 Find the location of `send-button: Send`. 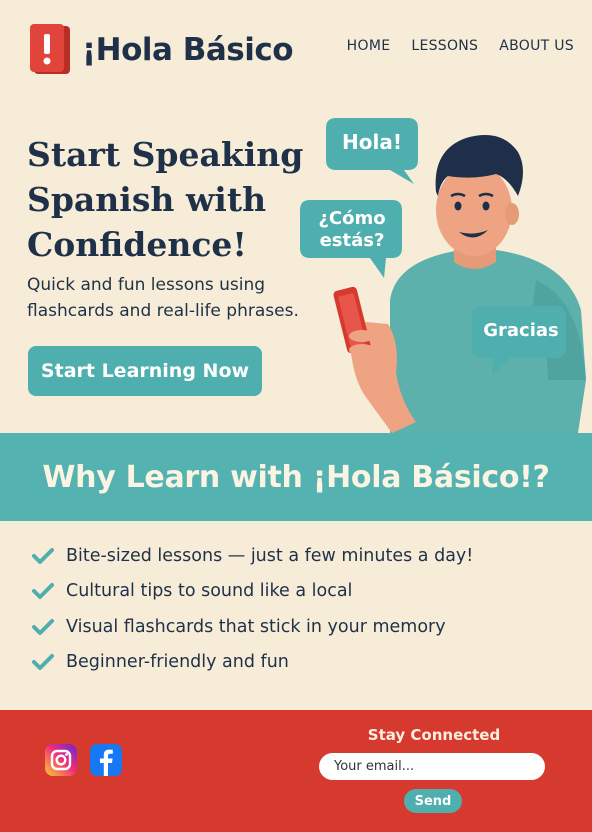

send-button: Send is located at coordinates (433, 801).